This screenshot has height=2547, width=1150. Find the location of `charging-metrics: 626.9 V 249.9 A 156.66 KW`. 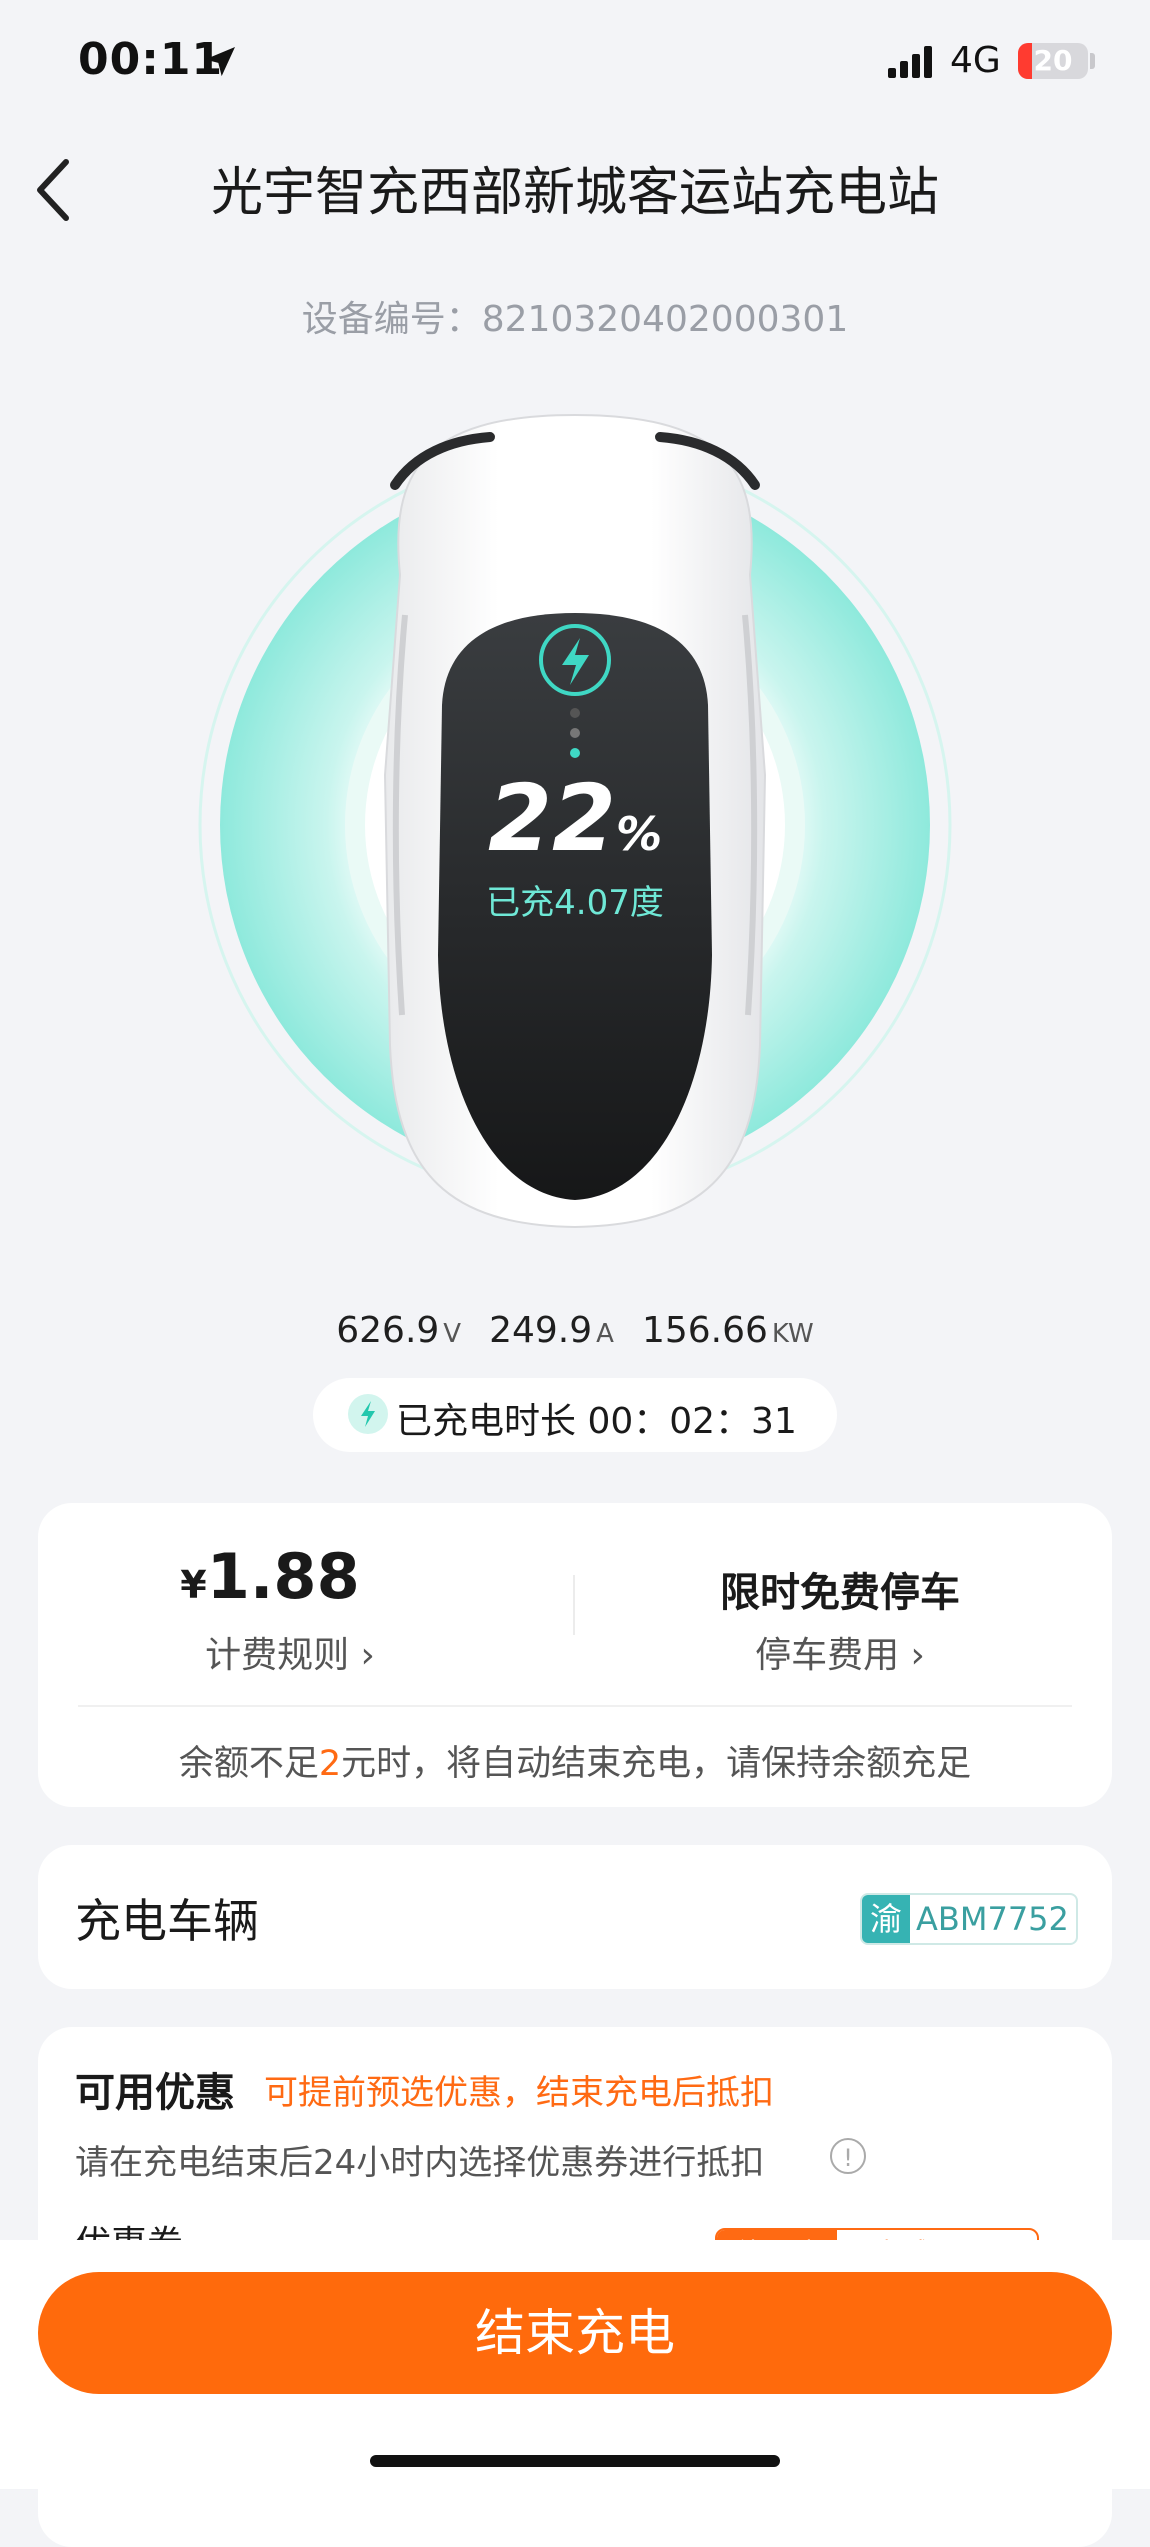

charging-metrics: 626.9 V 249.9 A 156.66 KW is located at coordinates (575, 1330).